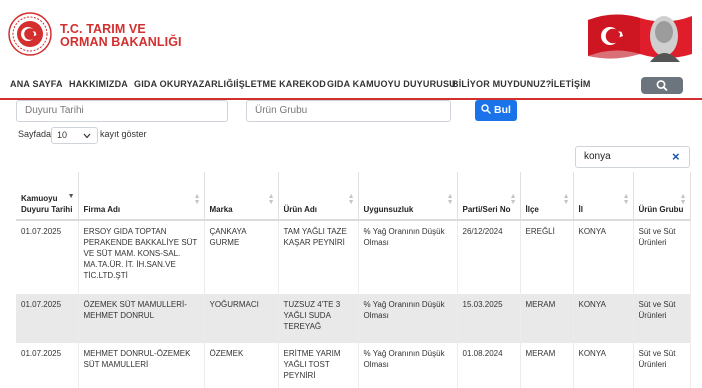  Describe the element at coordinates (141, 318) in the screenshot. I see `cell-firm: ÖZEMEK SÜT MAMULLERİ-MEHMET DONRUL` at that location.